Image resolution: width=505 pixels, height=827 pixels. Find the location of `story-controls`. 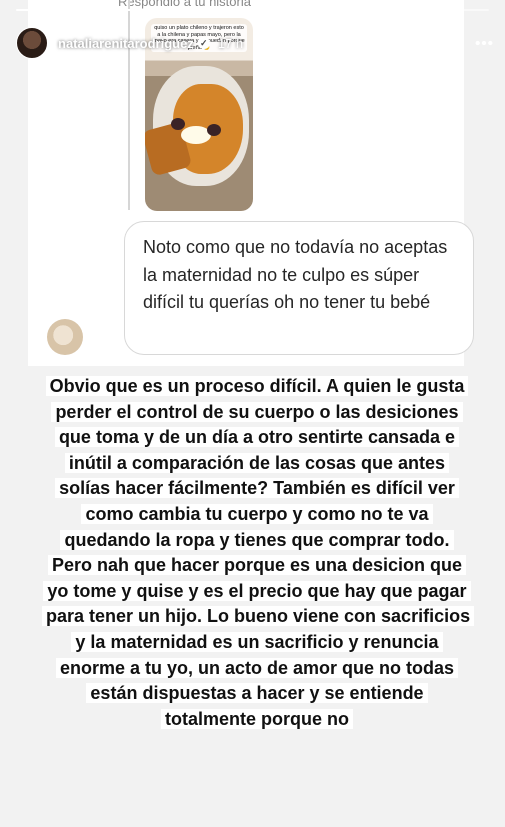

story-controls is located at coordinates (448, 43).